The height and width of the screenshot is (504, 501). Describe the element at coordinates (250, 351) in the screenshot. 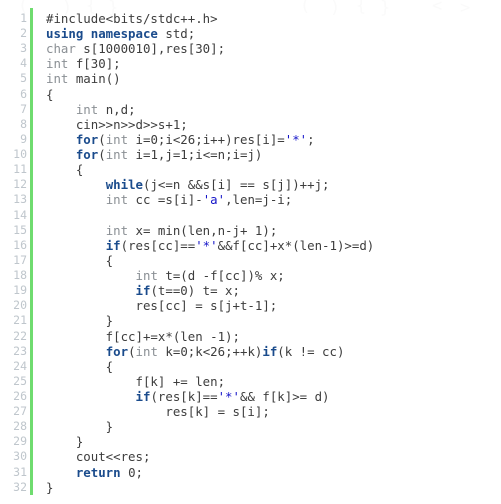

I see `code-line: 23 for(int k=0;k<26;++k)if(k != cc)` at that location.